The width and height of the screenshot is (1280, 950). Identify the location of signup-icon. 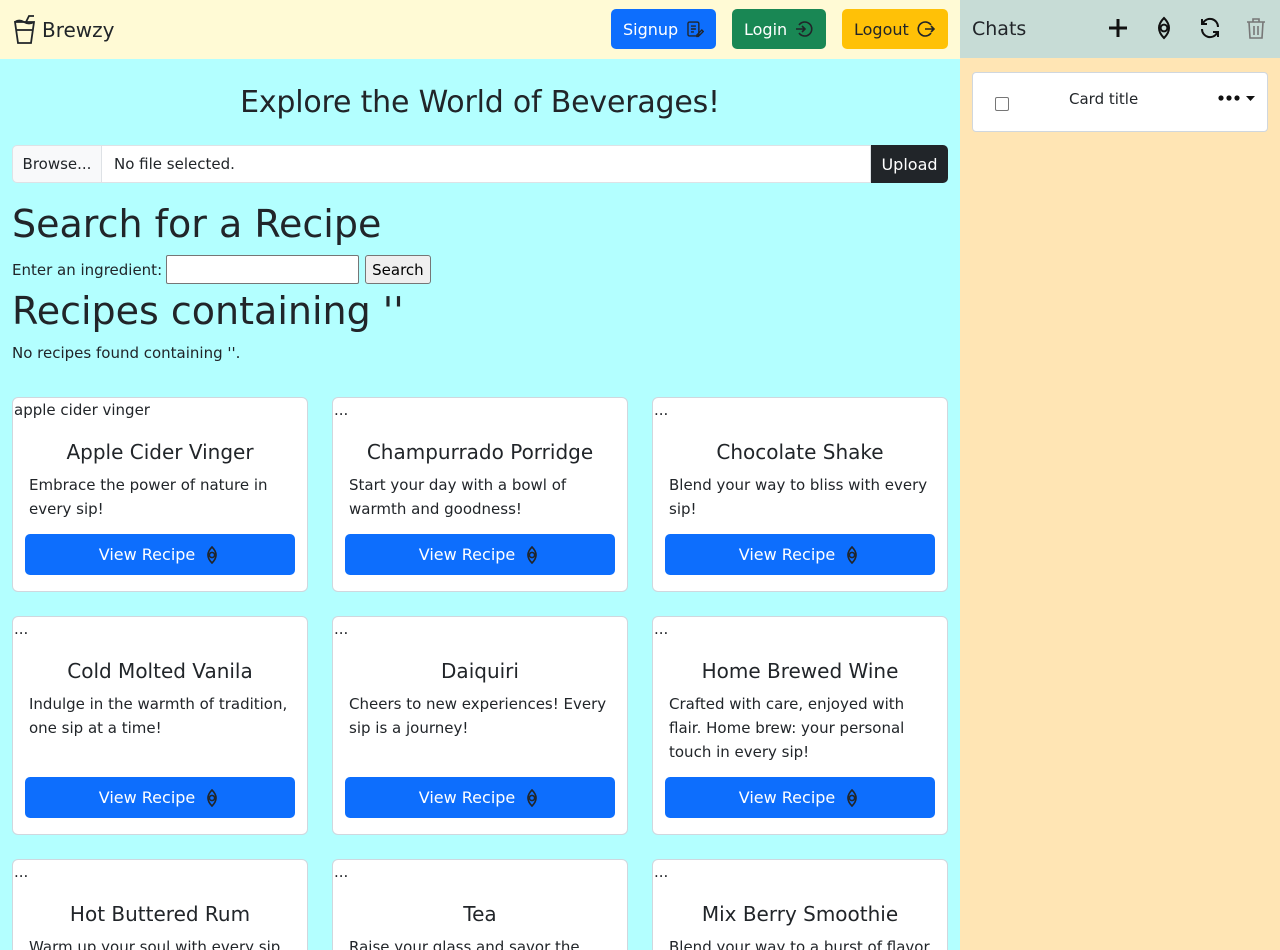
(695, 29).